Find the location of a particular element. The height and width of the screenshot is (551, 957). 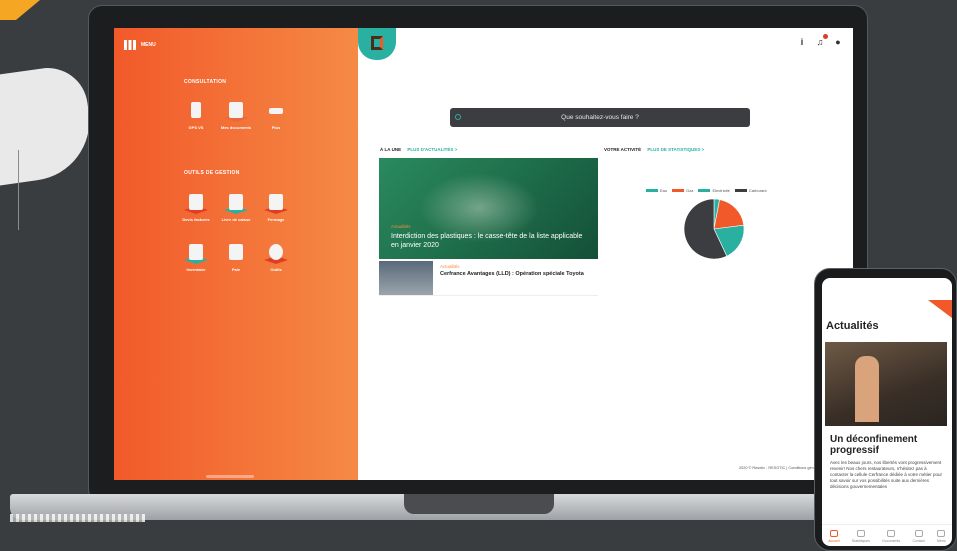

chat-icon is located at coordinates (918, 533).